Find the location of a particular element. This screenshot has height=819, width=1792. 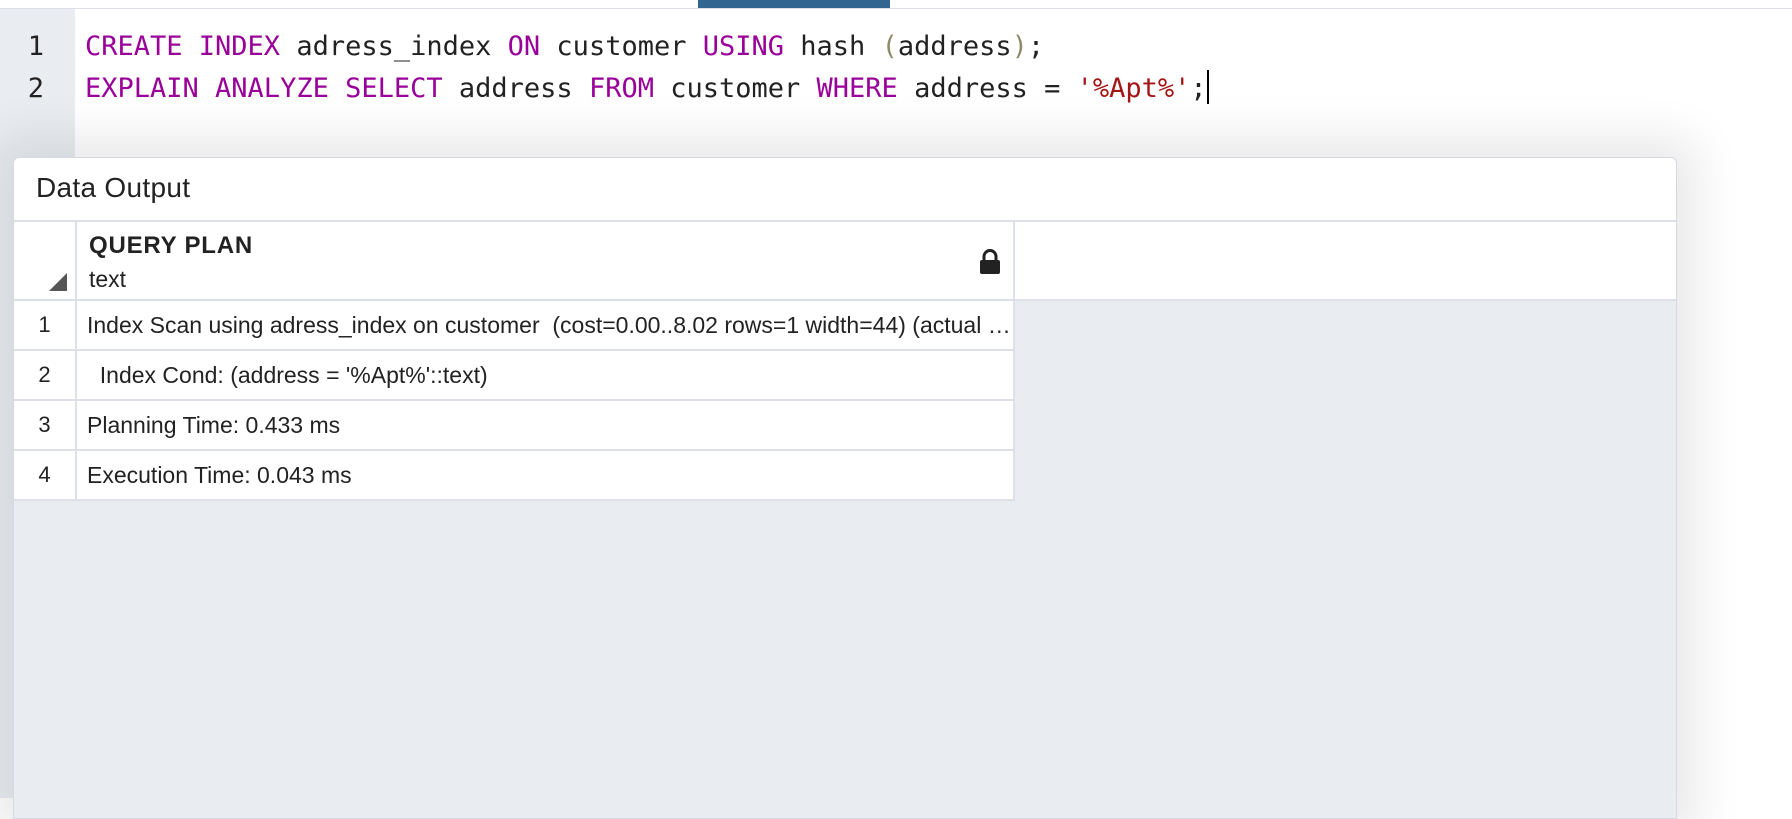

row-number: 2 is located at coordinates (45, 376).